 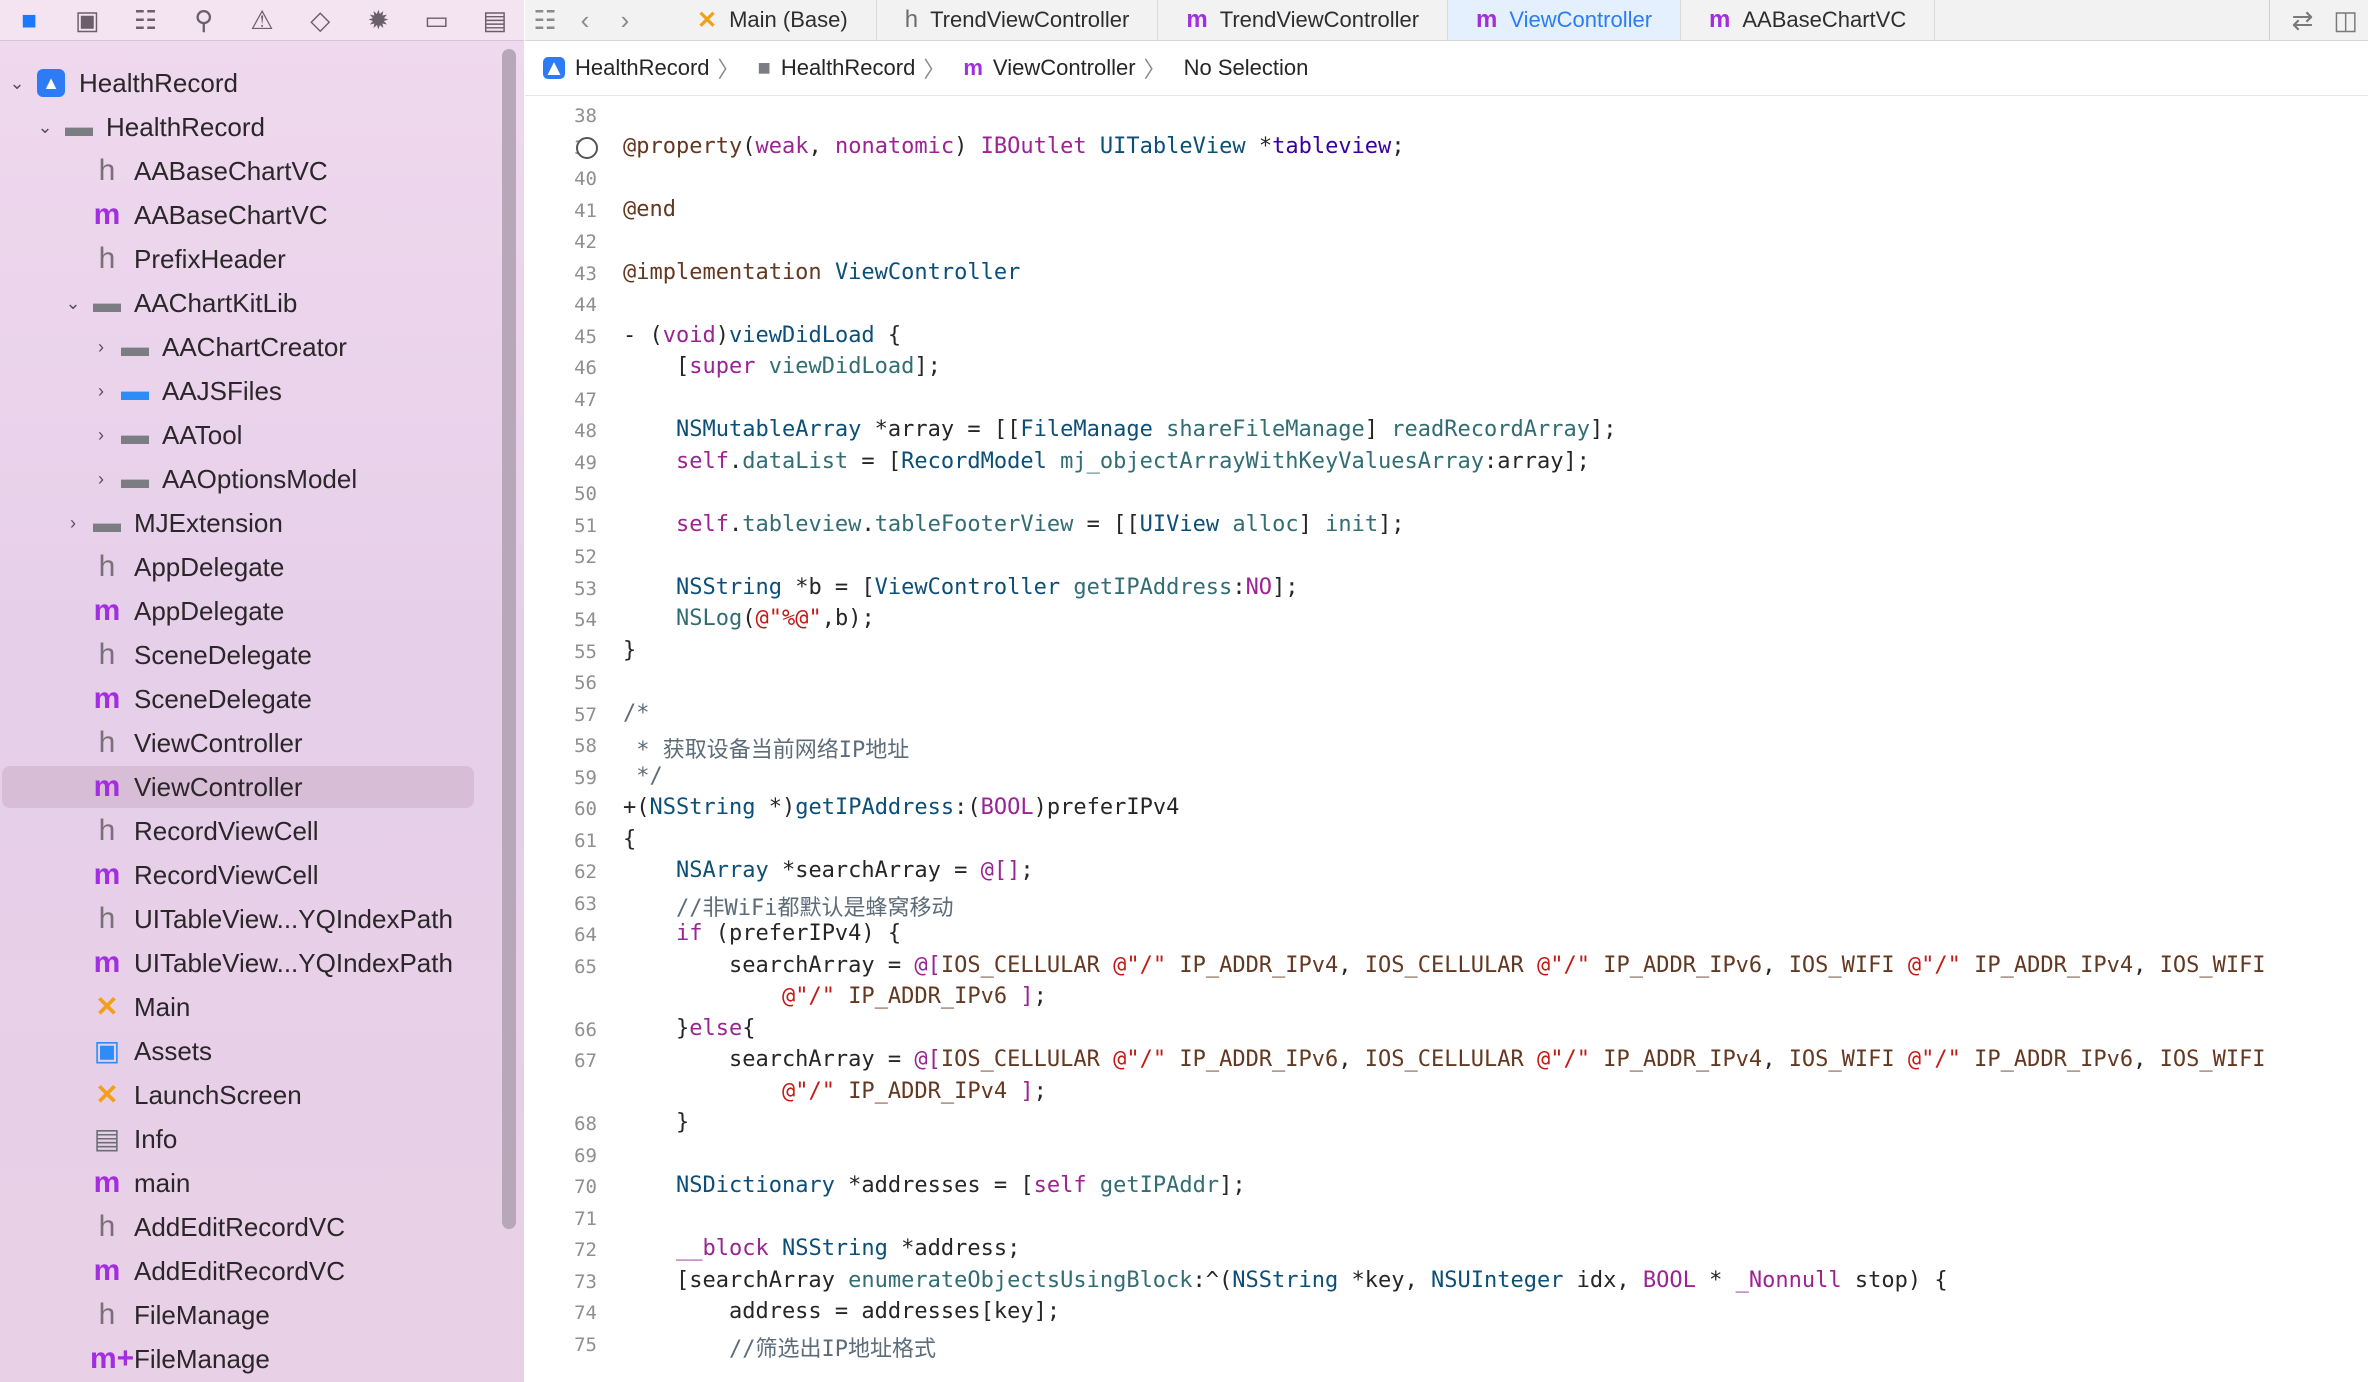 I want to click on navigator-item-label: HealthRecord, so click(x=185, y=126).